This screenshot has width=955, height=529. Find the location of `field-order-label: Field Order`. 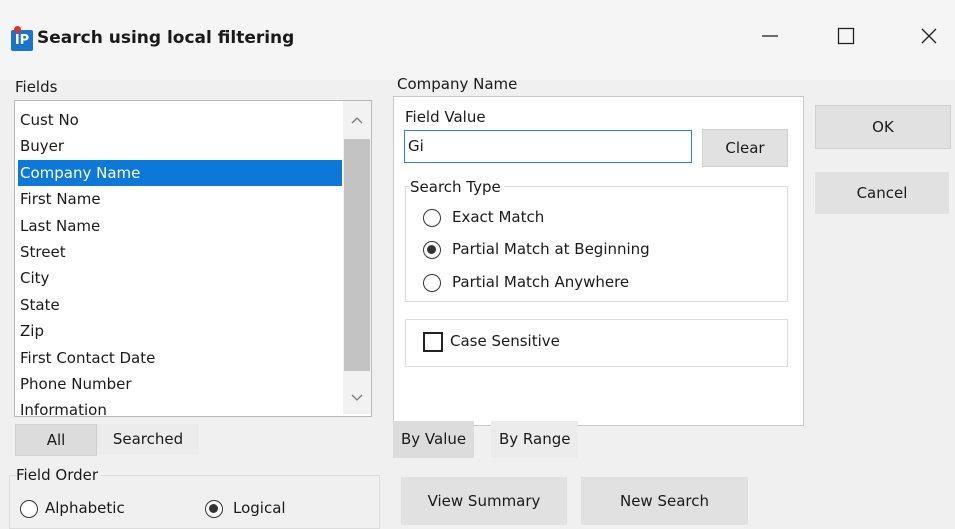

field-order-label: Field Order is located at coordinates (59, 475).